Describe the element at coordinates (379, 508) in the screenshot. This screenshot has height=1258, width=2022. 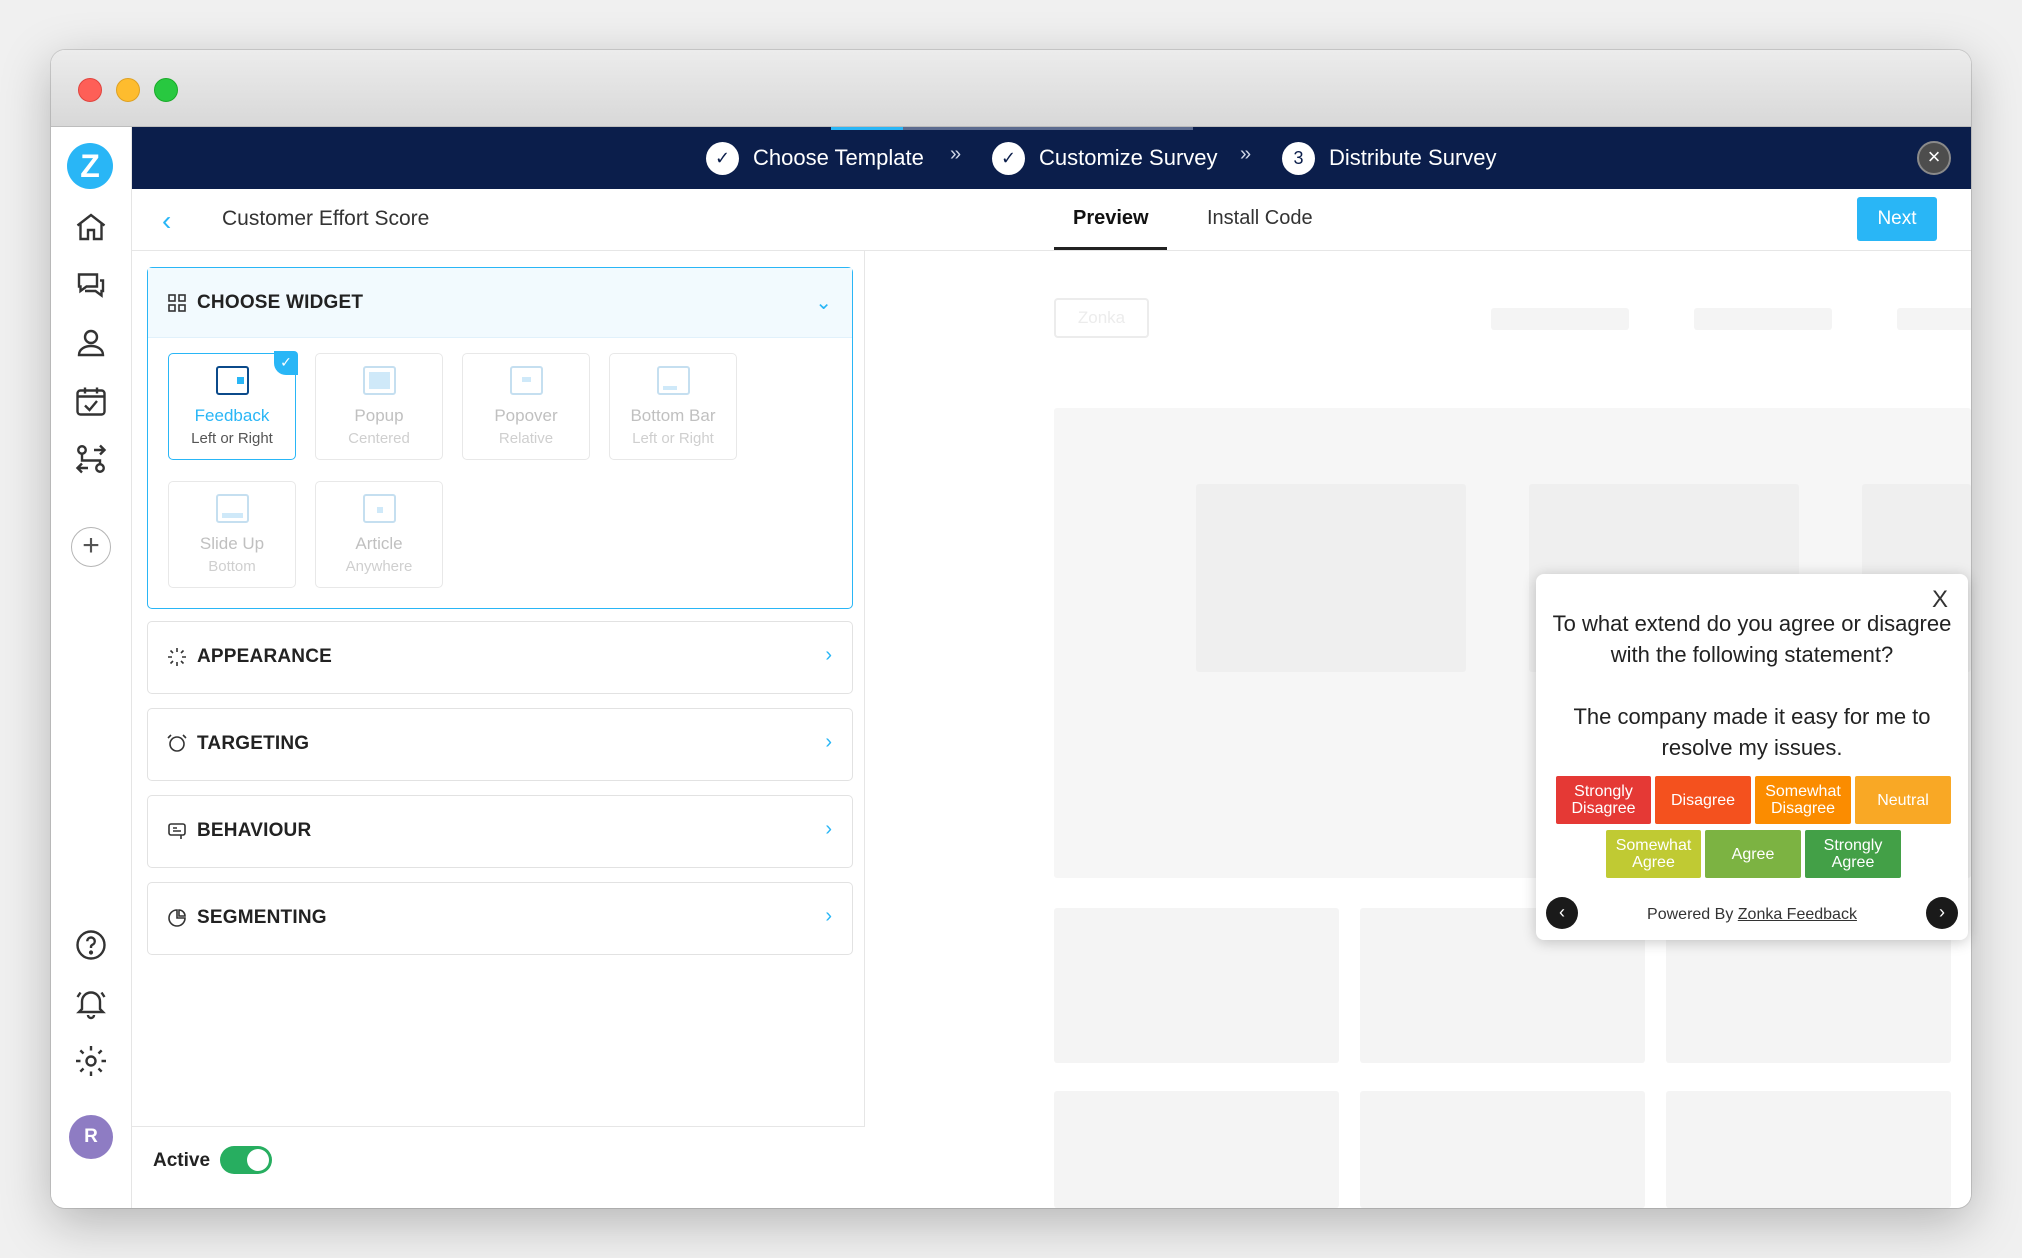
I see `article-widget-icon` at that location.